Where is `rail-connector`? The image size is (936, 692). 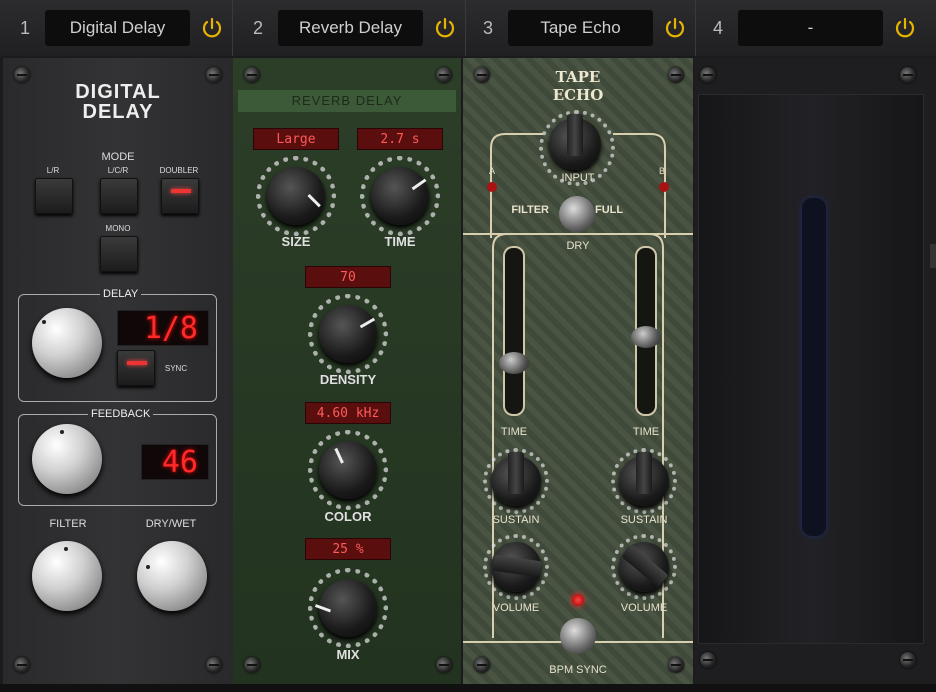
rail-connector is located at coordinates (814, 367).